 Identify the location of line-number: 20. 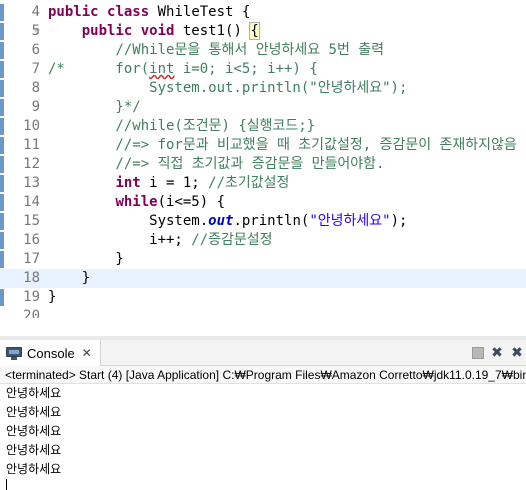
(31, 313).